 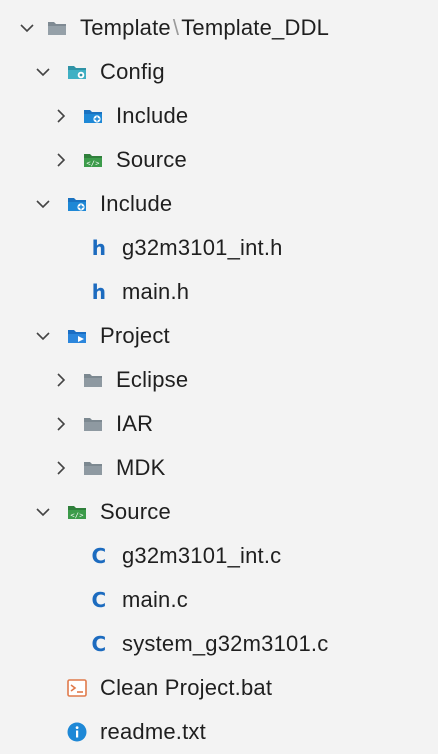 What do you see at coordinates (219, 204) in the screenshot?
I see `tree-item-include: Include` at bounding box center [219, 204].